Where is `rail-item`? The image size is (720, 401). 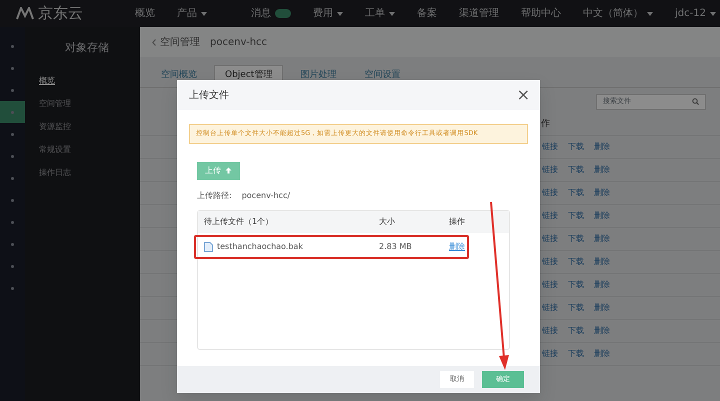
rail-item is located at coordinates (12, 112).